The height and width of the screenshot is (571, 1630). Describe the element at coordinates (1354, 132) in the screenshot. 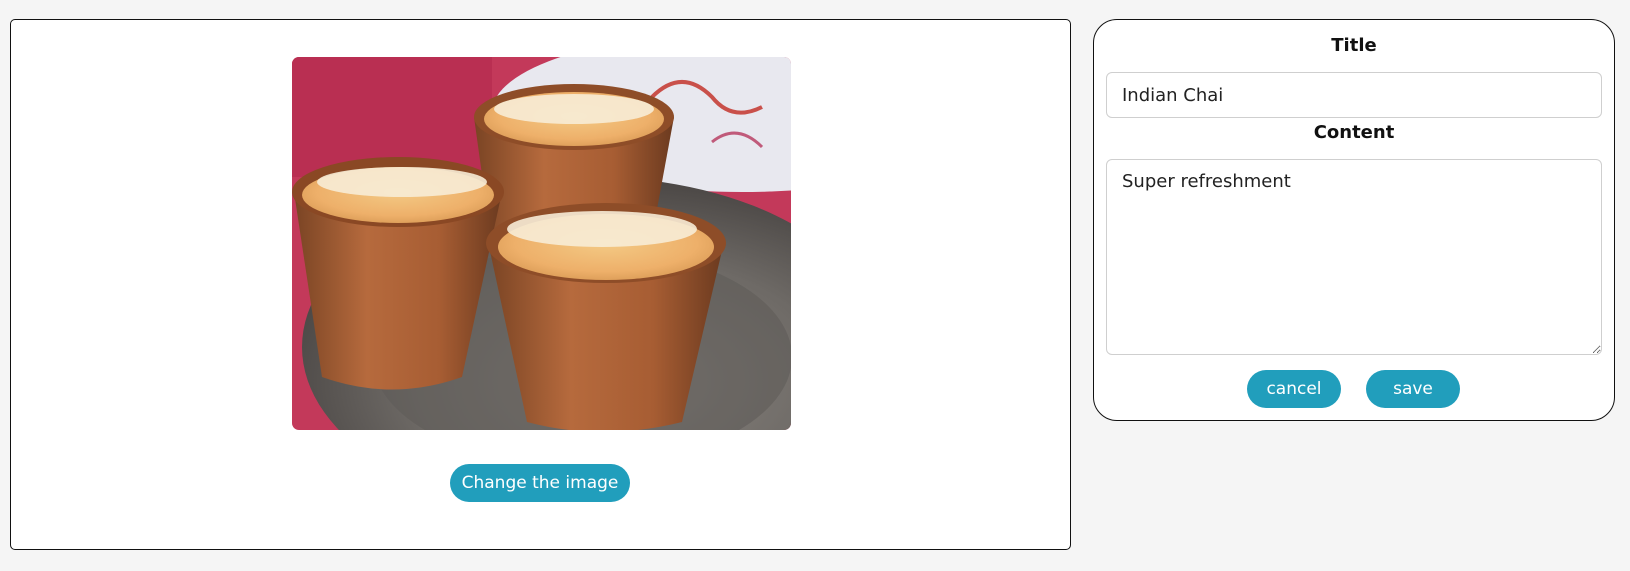

I see `content-label: Content` at that location.